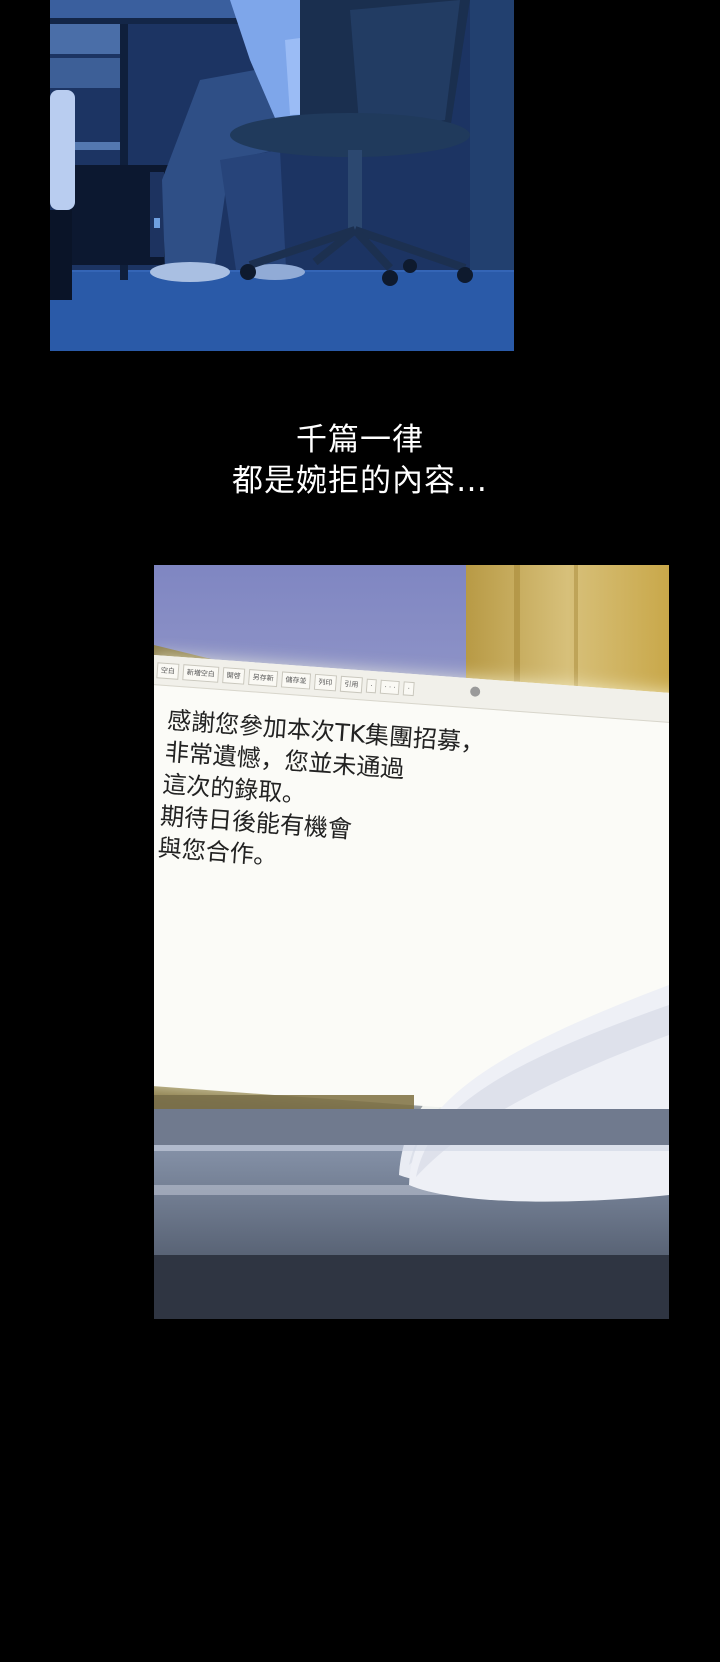 Image resolution: width=720 pixels, height=1662 pixels. I want to click on toolbar-item: 開啓, so click(234, 675).